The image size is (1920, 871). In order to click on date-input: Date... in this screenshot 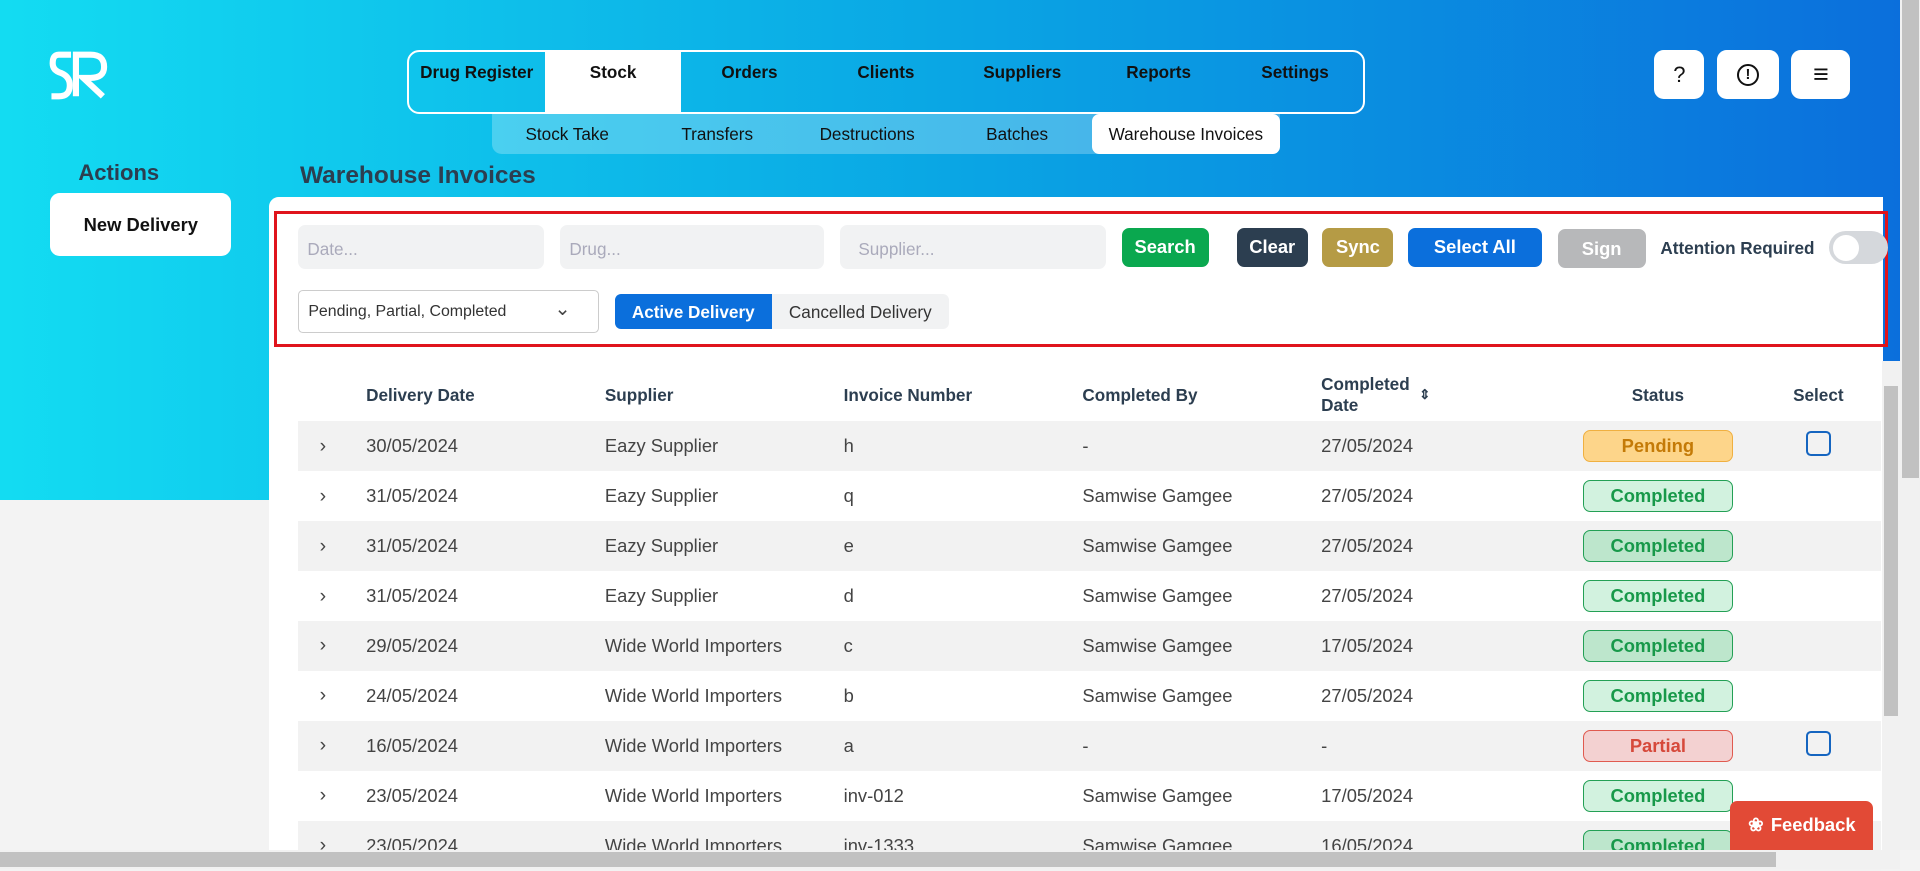, I will do `click(420, 247)`.